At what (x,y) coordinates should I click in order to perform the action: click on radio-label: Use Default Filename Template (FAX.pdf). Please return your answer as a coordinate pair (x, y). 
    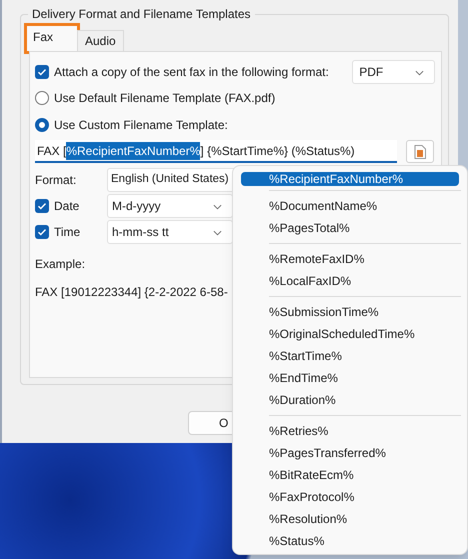
    Looking at the image, I should click on (165, 98).